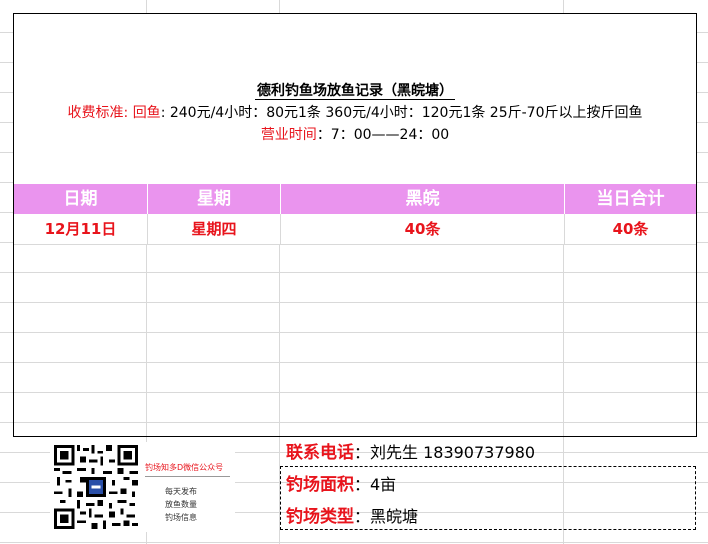 The image size is (708, 544). Describe the element at coordinates (288, 135) in the screenshot. I see `hours-label: 营业时间` at that location.